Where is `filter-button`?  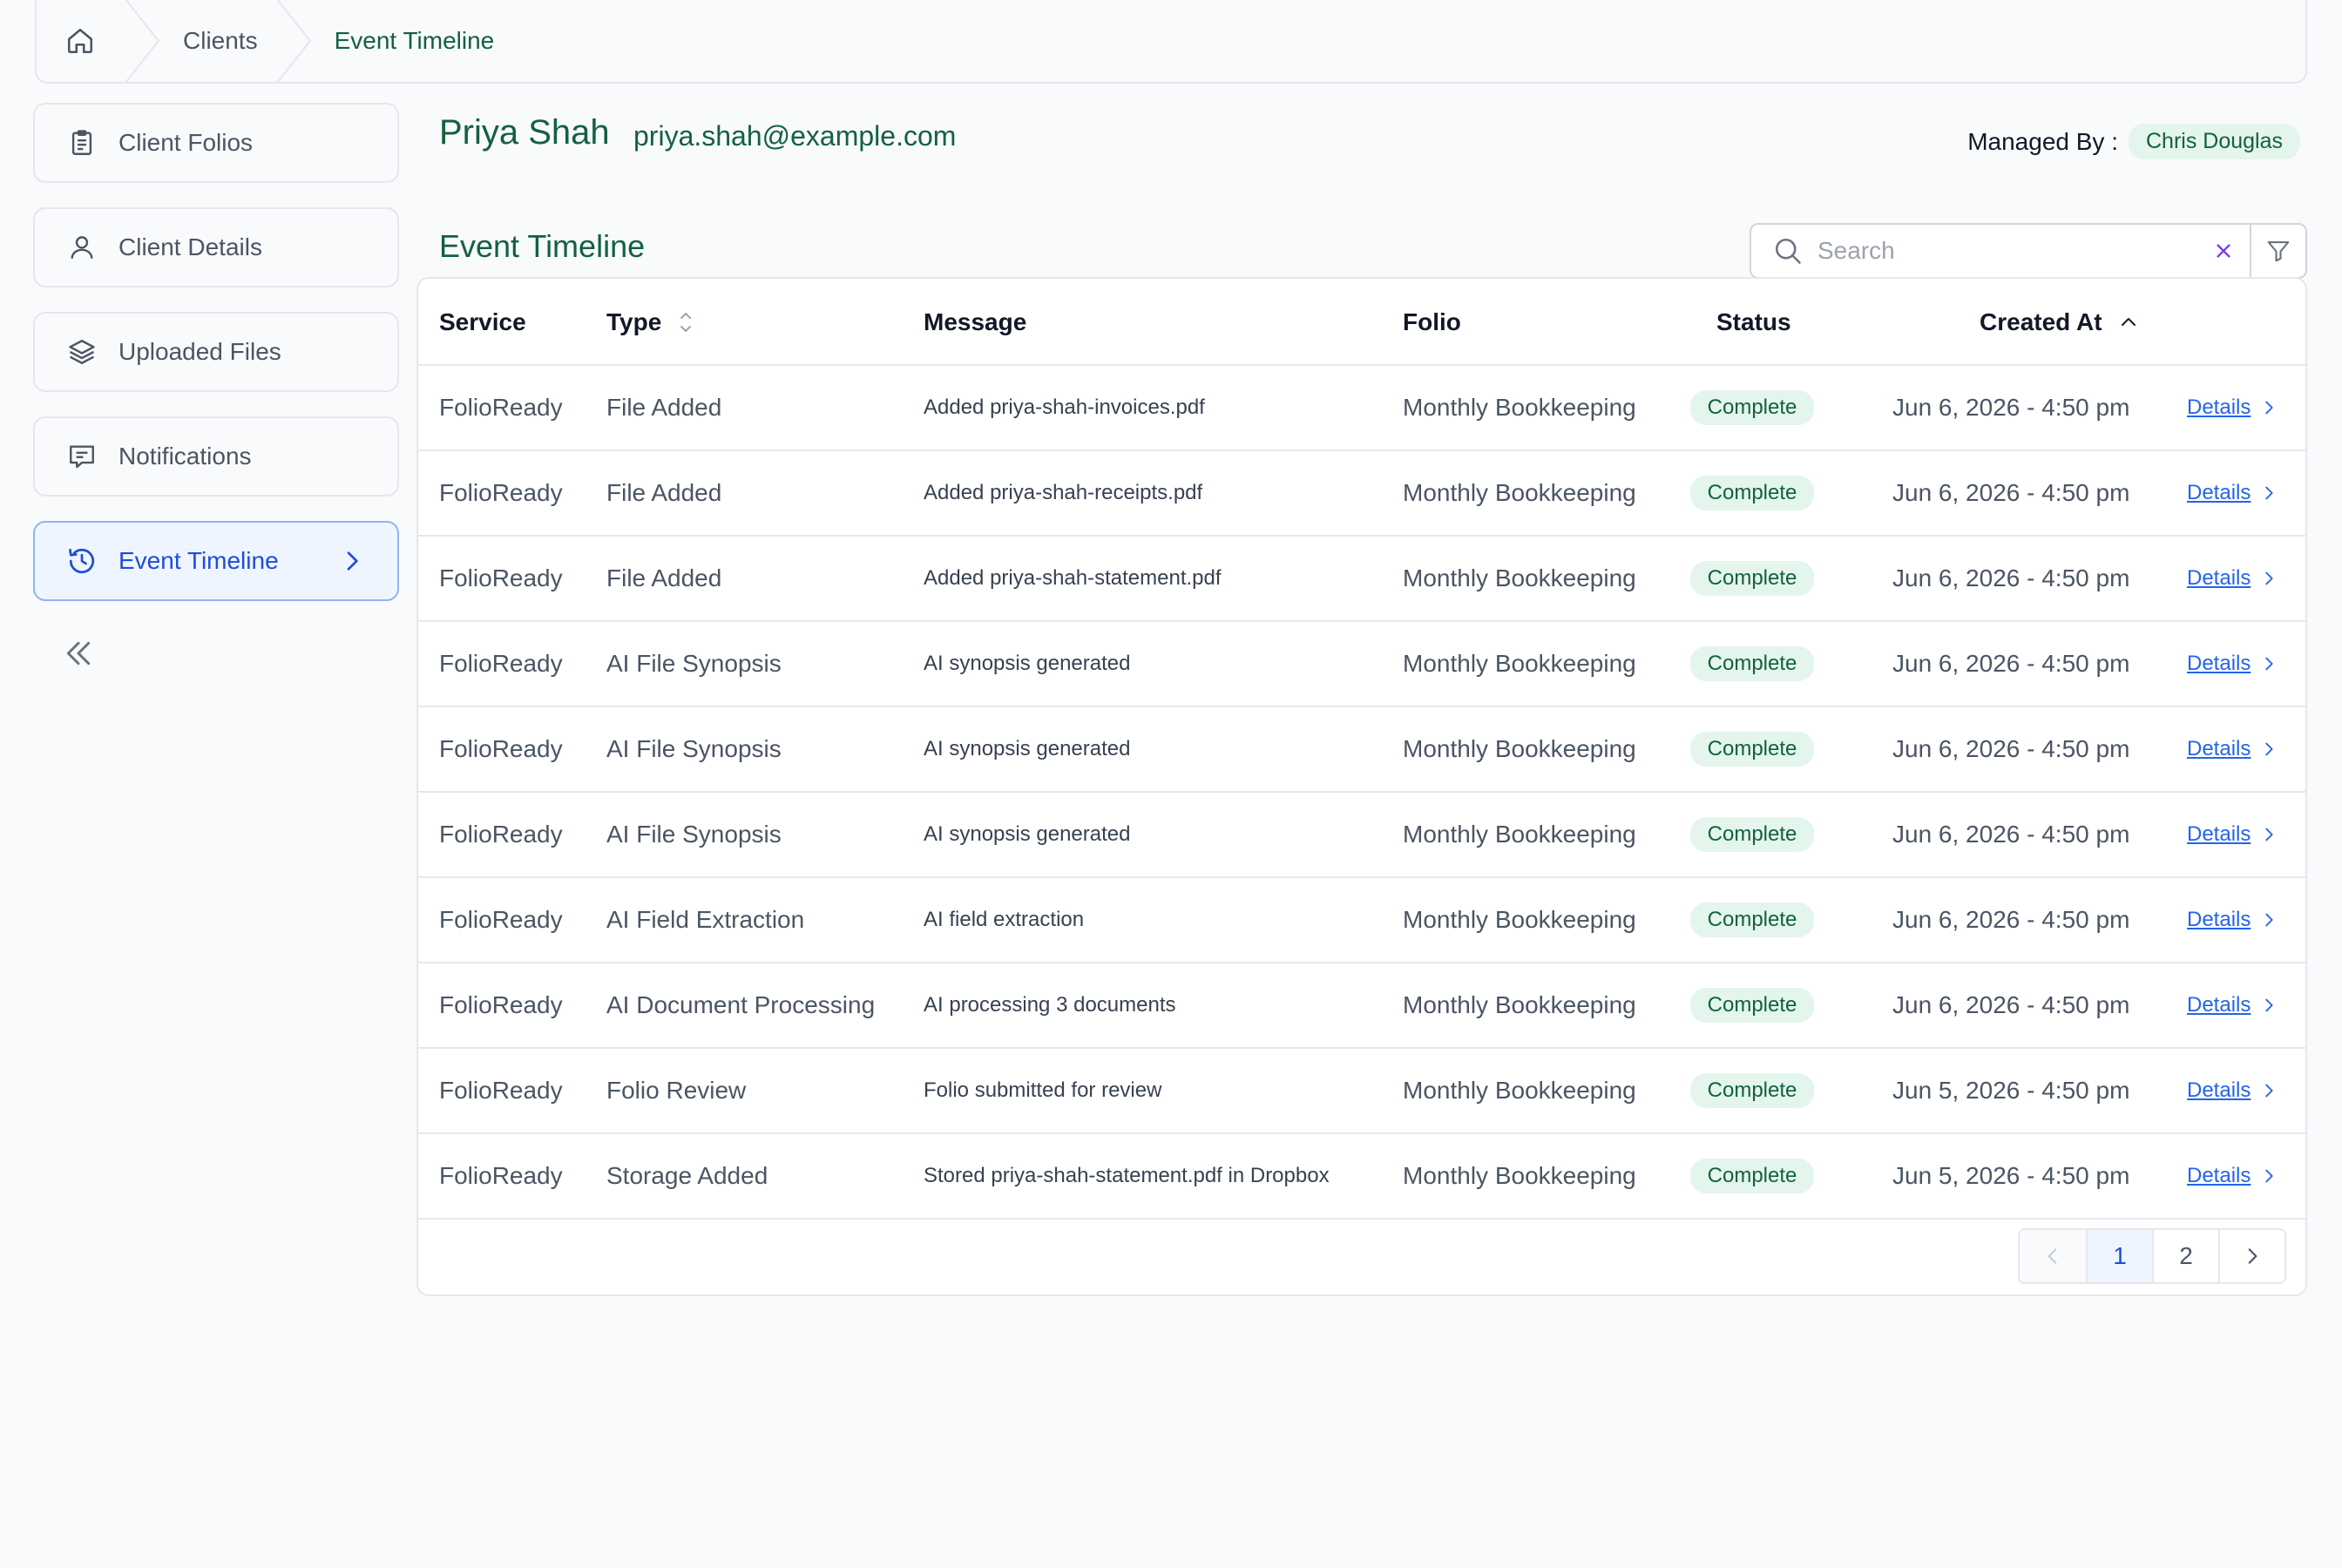
filter-button is located at coordinates (2278, 251).